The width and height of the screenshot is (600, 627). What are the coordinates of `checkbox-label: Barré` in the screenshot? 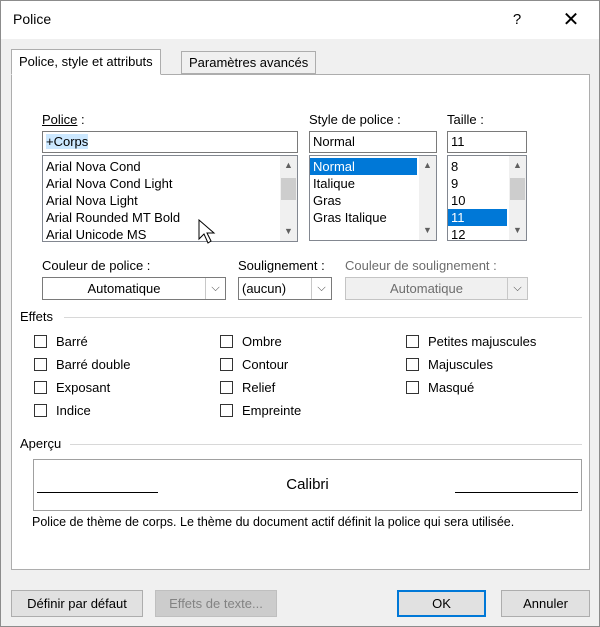 It's located at (72, 341).